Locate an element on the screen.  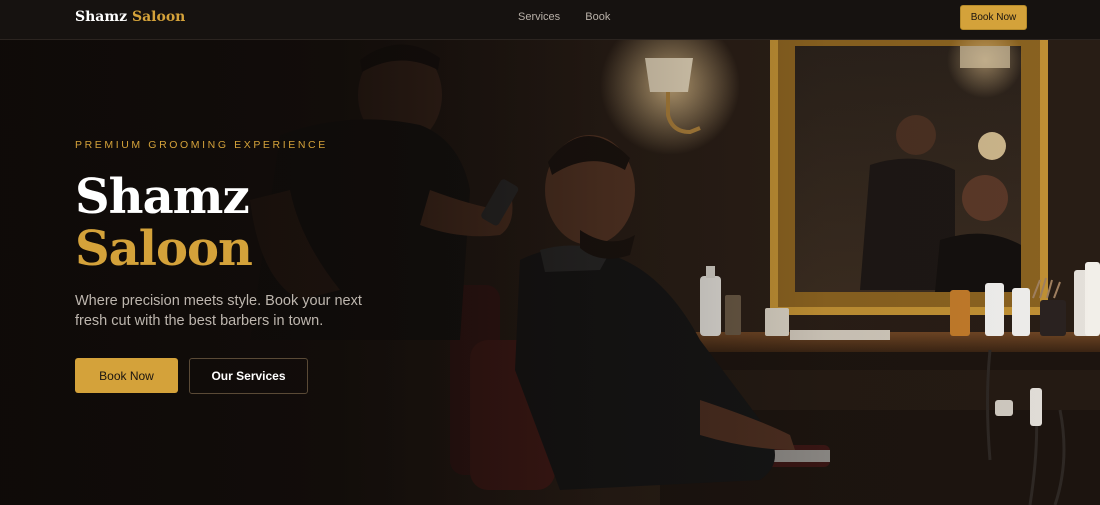
hero-book-now-button: Book Now is located at coordinates (126, 375).